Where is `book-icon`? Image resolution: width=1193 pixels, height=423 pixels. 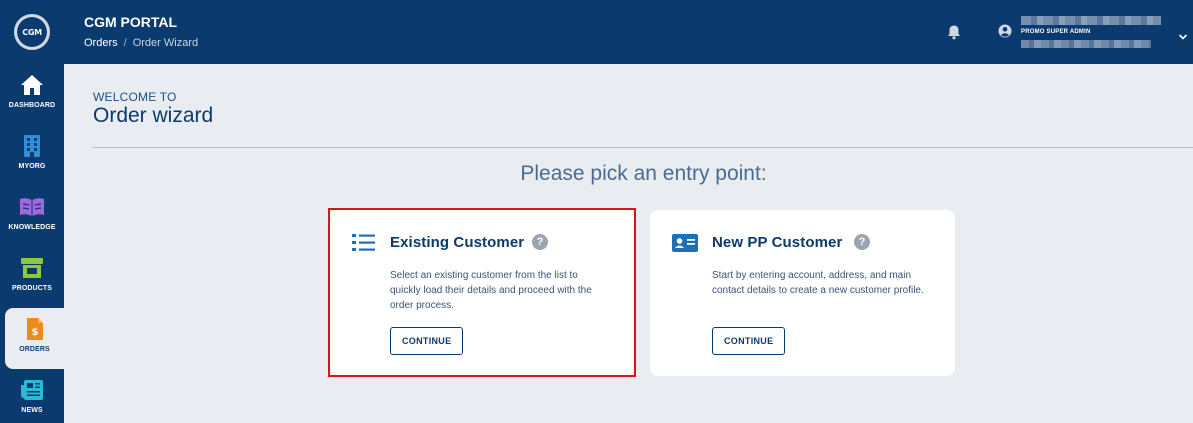 book-icon is located at coordinates (32, 207).